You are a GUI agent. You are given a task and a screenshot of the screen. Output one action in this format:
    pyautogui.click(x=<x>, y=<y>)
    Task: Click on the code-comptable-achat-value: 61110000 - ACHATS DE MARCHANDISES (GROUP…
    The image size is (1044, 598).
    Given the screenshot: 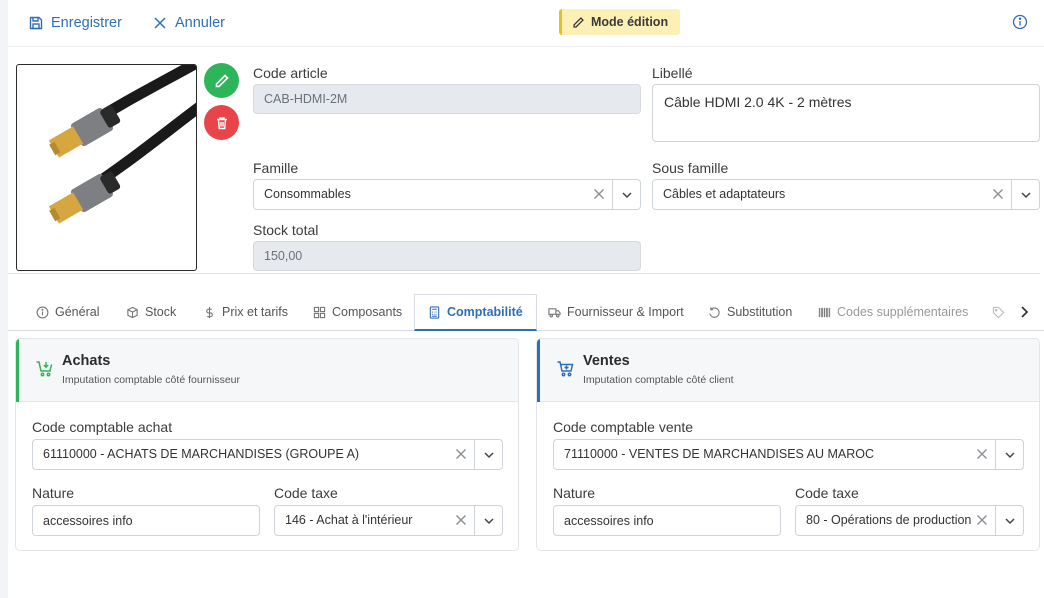 What is the action you would take?
    pyautogui.click(x=201, y=454)
    